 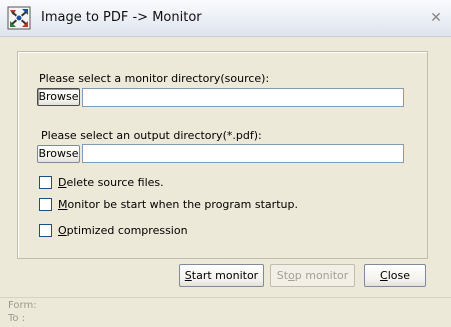 What do you see at coordinates (225, 312) in the screenshot?
I see `status-bar: Form: To :` at bounding box center [225, 312].